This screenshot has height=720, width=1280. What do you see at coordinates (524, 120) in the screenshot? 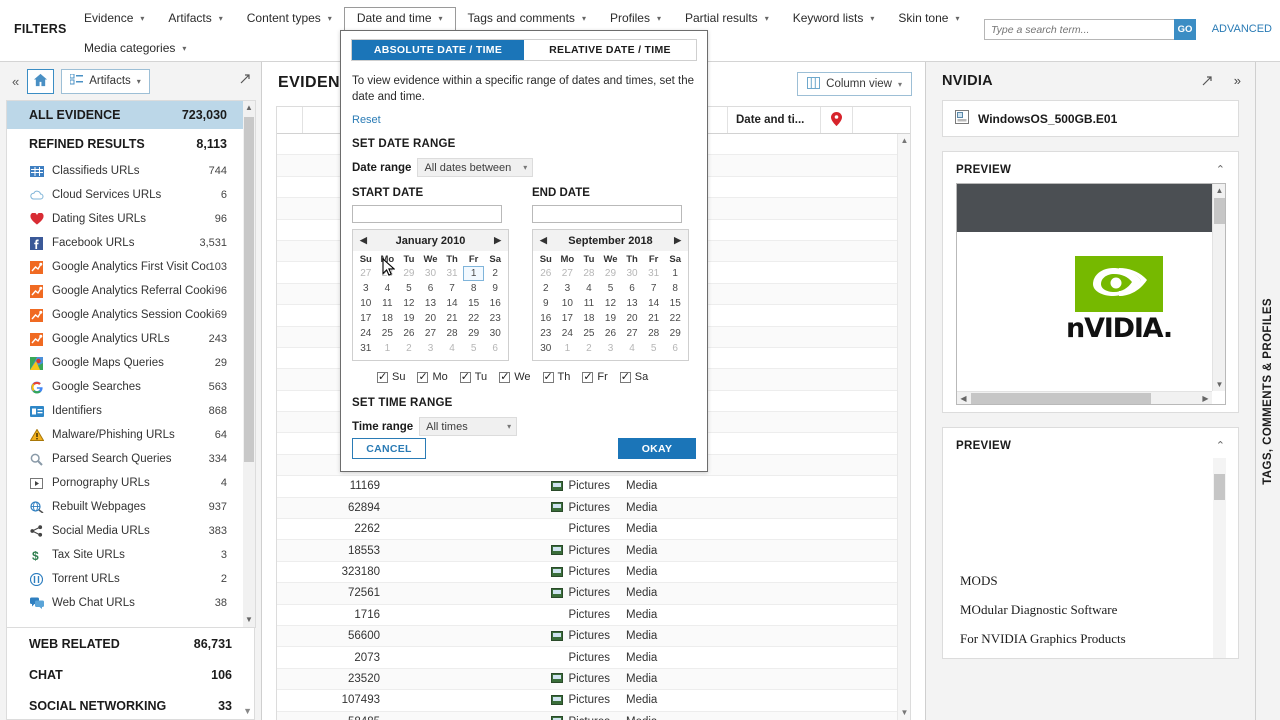
I see `reset-link: Reset` at bounding box center [524, 120].